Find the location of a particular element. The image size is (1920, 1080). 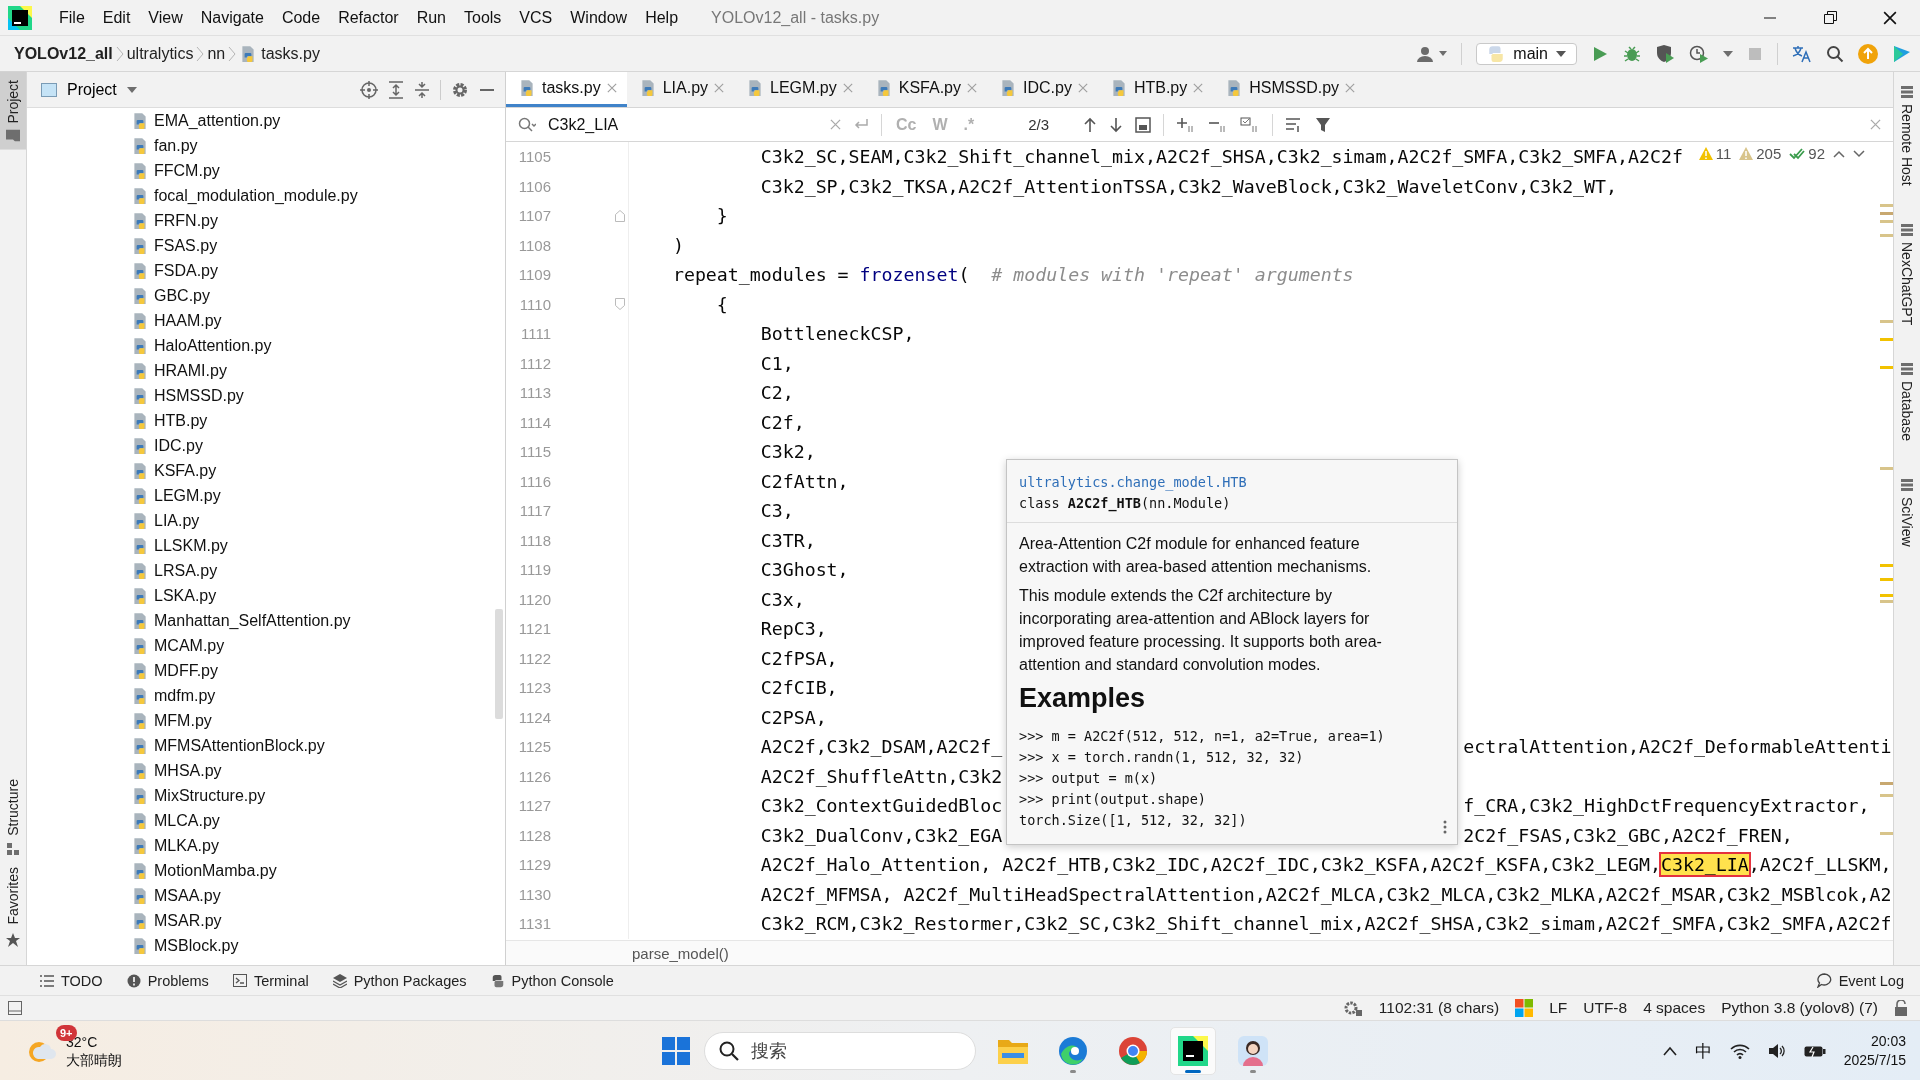

close-icon is located at coordinates (1890, 17).